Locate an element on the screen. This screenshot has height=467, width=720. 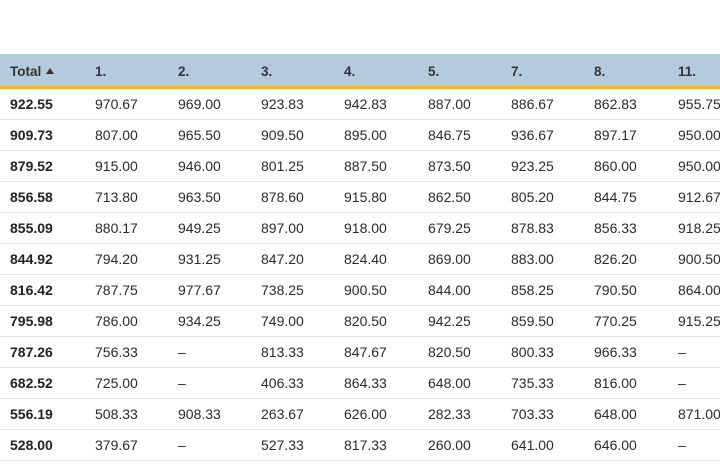
score-cell: 807.00 is located at coordinates (116, 135).